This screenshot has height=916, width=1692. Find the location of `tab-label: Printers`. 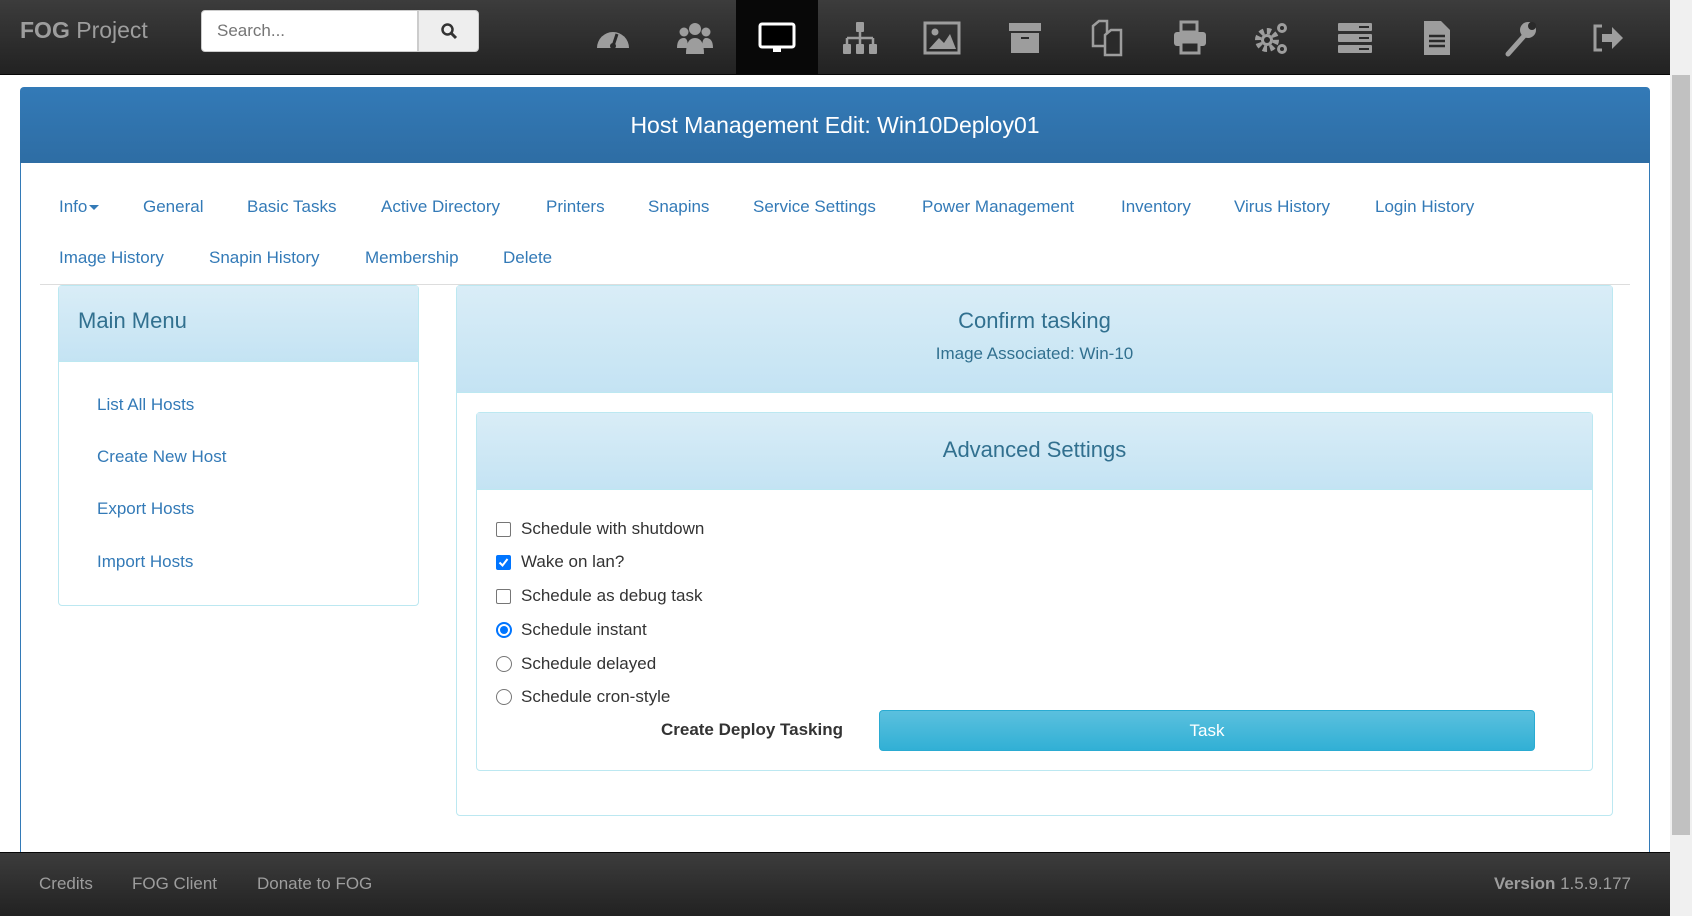

tab-label: Printers is located at coordinates (575, 206).